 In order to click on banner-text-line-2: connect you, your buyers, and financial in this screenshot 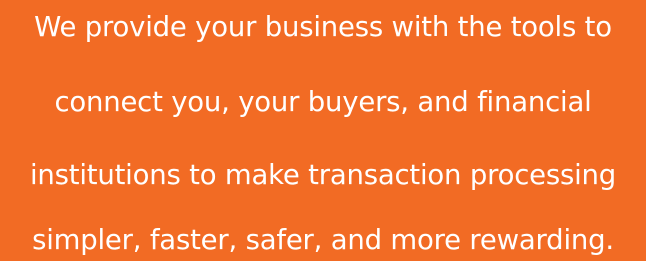, I will do `click(323, 102)`.